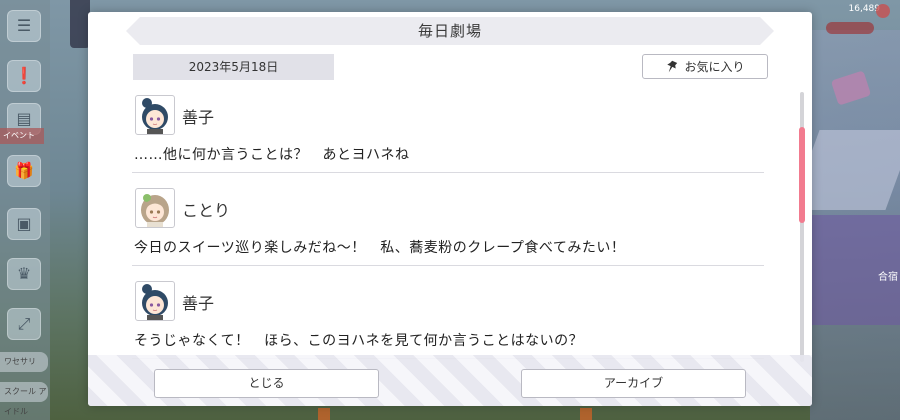 The image size is (900, 420). Describe the element at coordinates (24, 324) in the screenshot. I see `expand-icon: ⤢` at that location.